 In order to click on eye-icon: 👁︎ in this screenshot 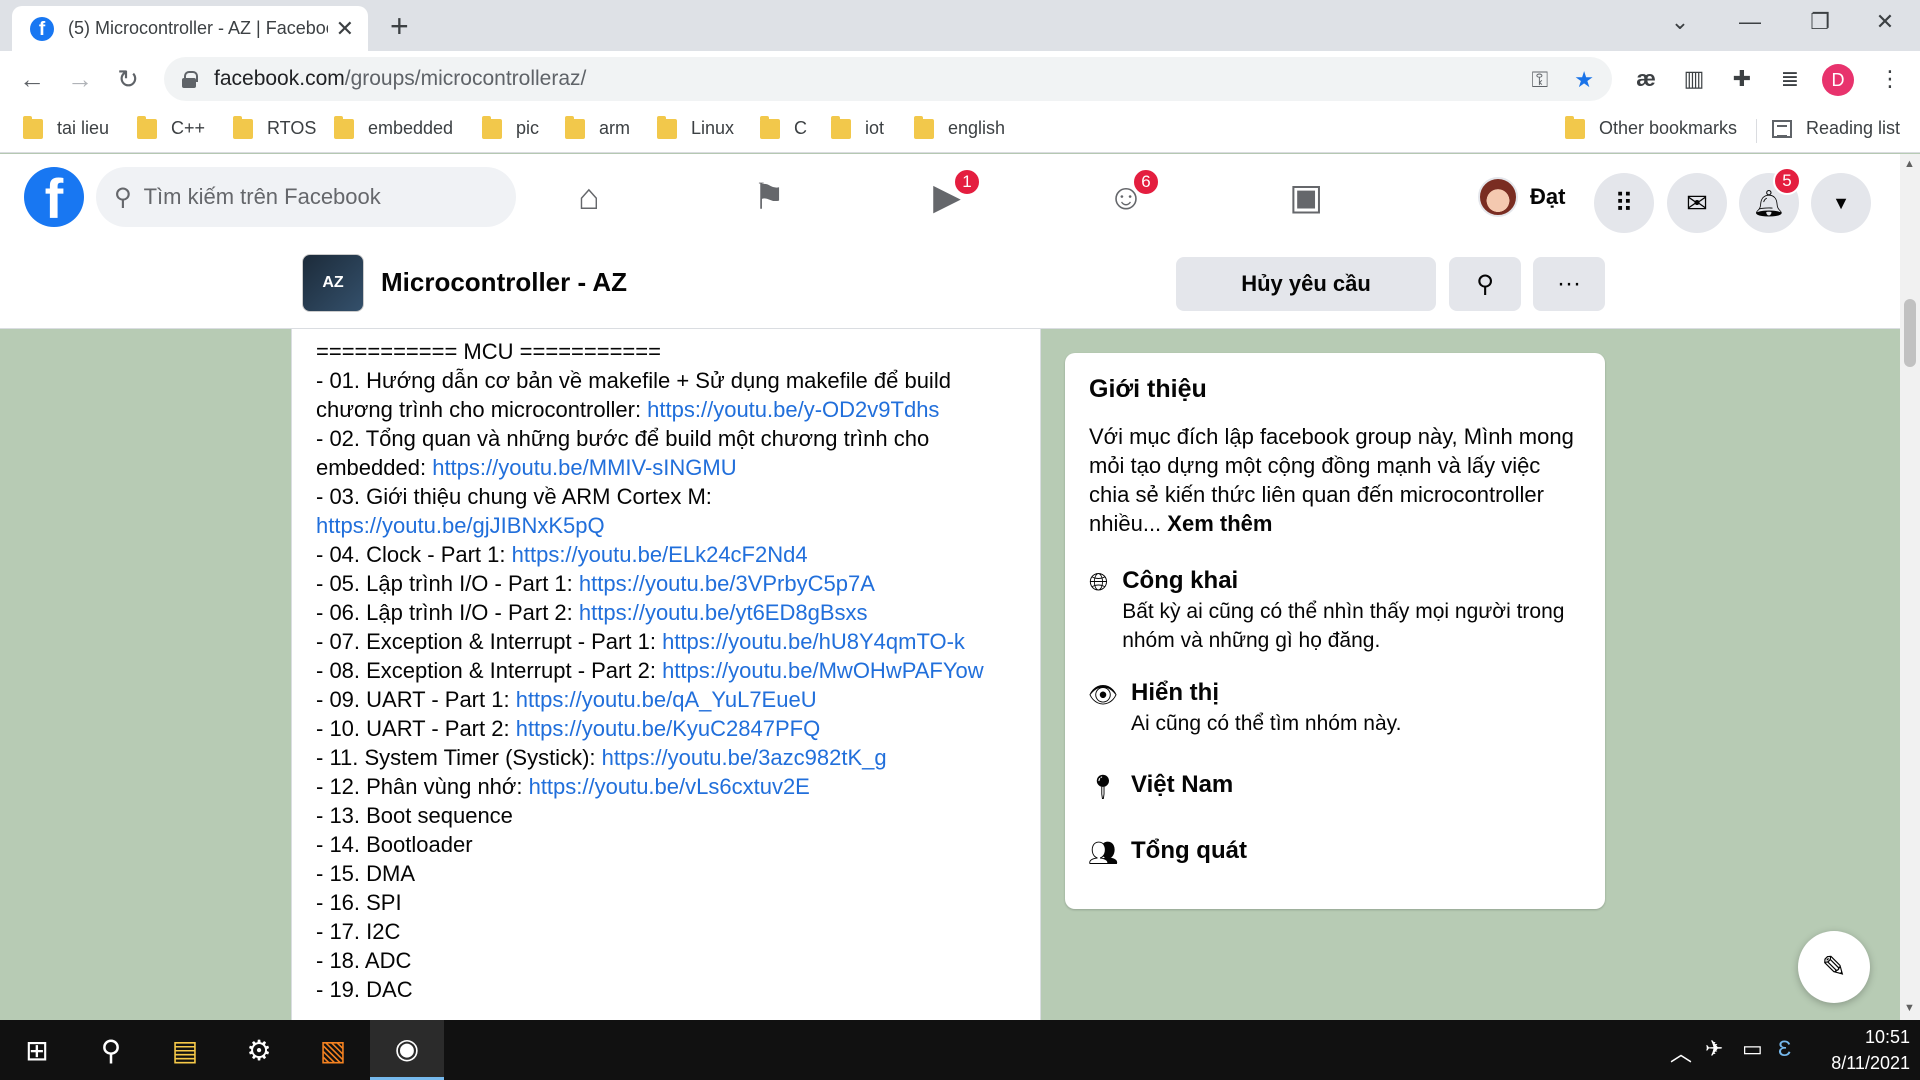, I will do `click(1103, 695)`.